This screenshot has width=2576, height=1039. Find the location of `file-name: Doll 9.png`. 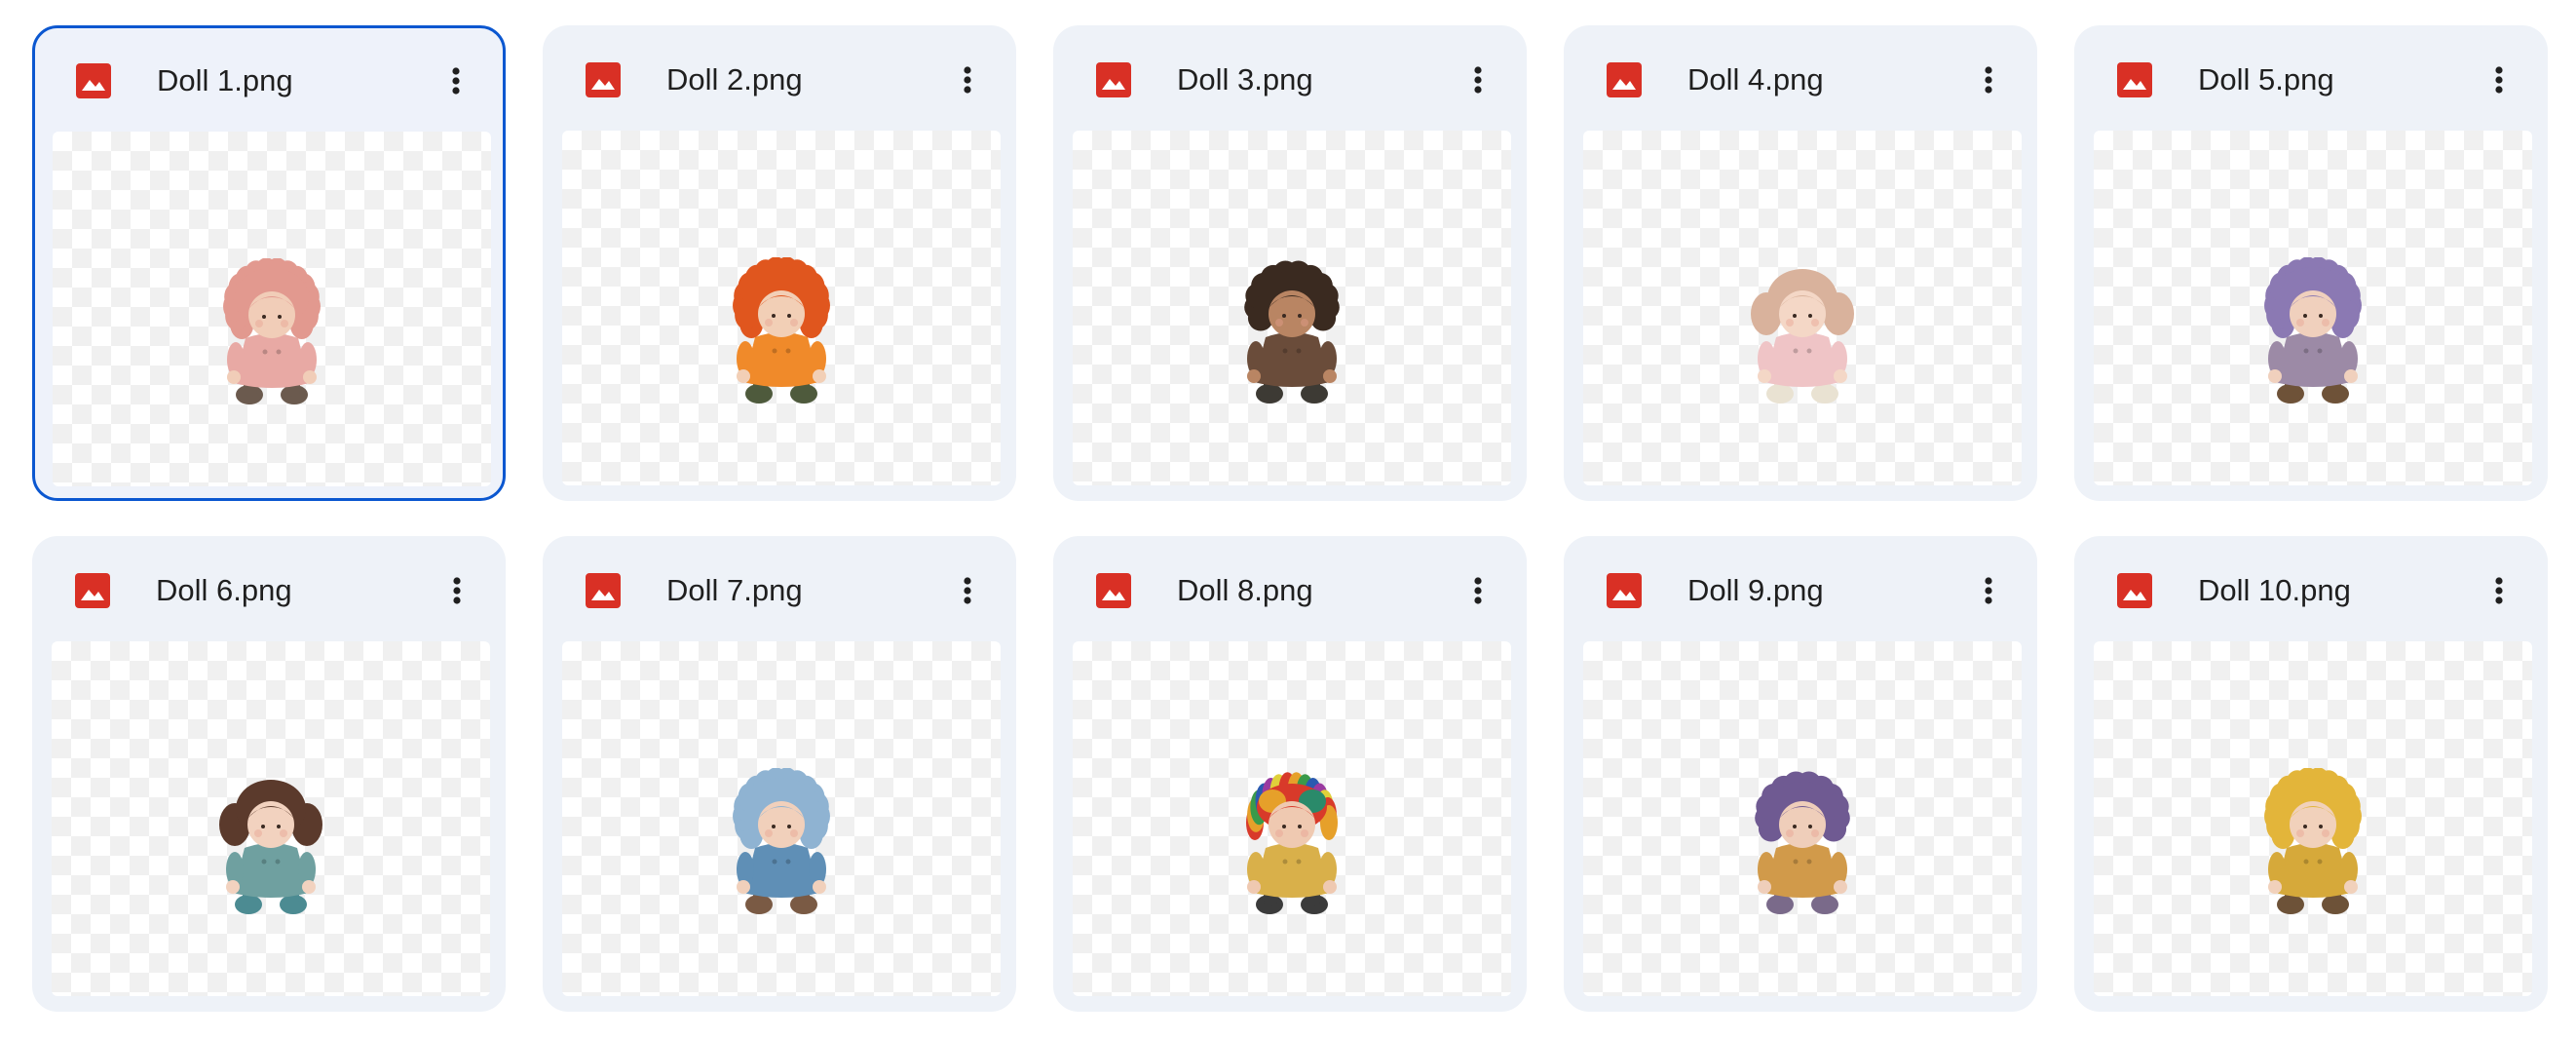

file-name: Doll 9.png is located at coordinates (1755, 590).